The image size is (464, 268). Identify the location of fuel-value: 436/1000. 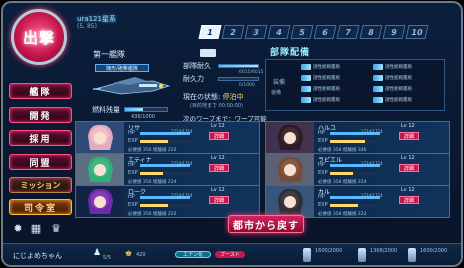
(143, 117).